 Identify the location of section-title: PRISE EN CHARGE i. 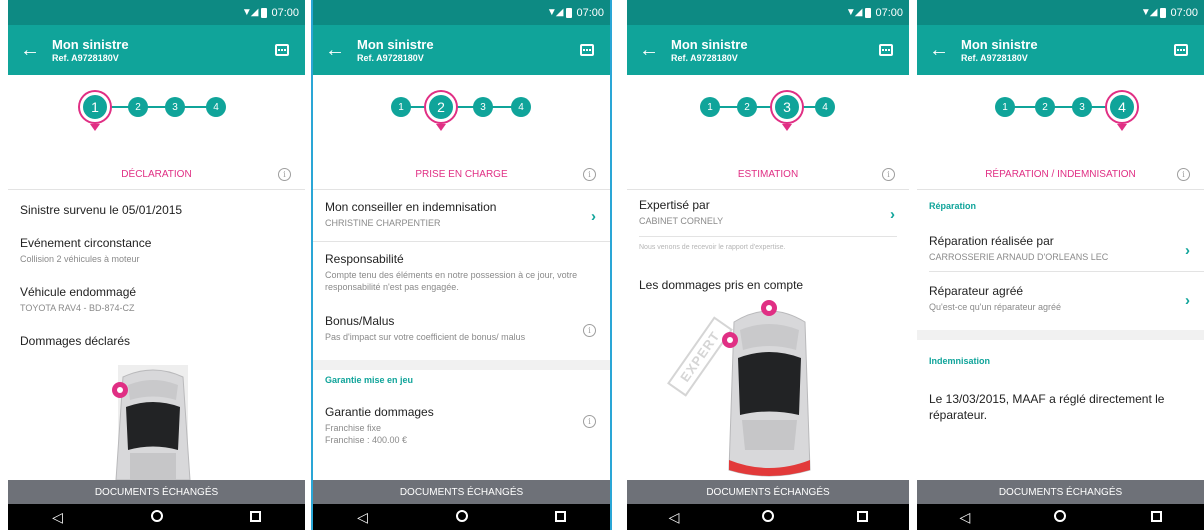
(461, 175).